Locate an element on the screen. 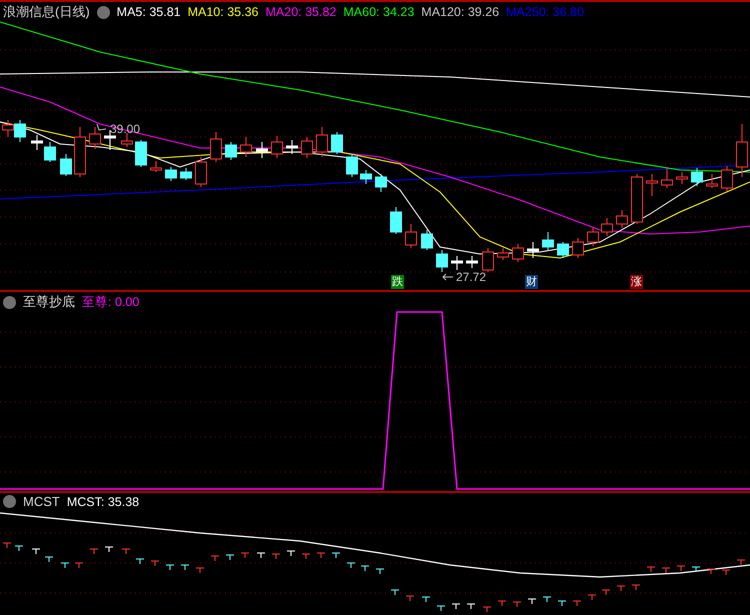 Image resolution: width=750 pixels, height=615 pixels. low-price-label: 27.72 is located at coordinates (471, 277).